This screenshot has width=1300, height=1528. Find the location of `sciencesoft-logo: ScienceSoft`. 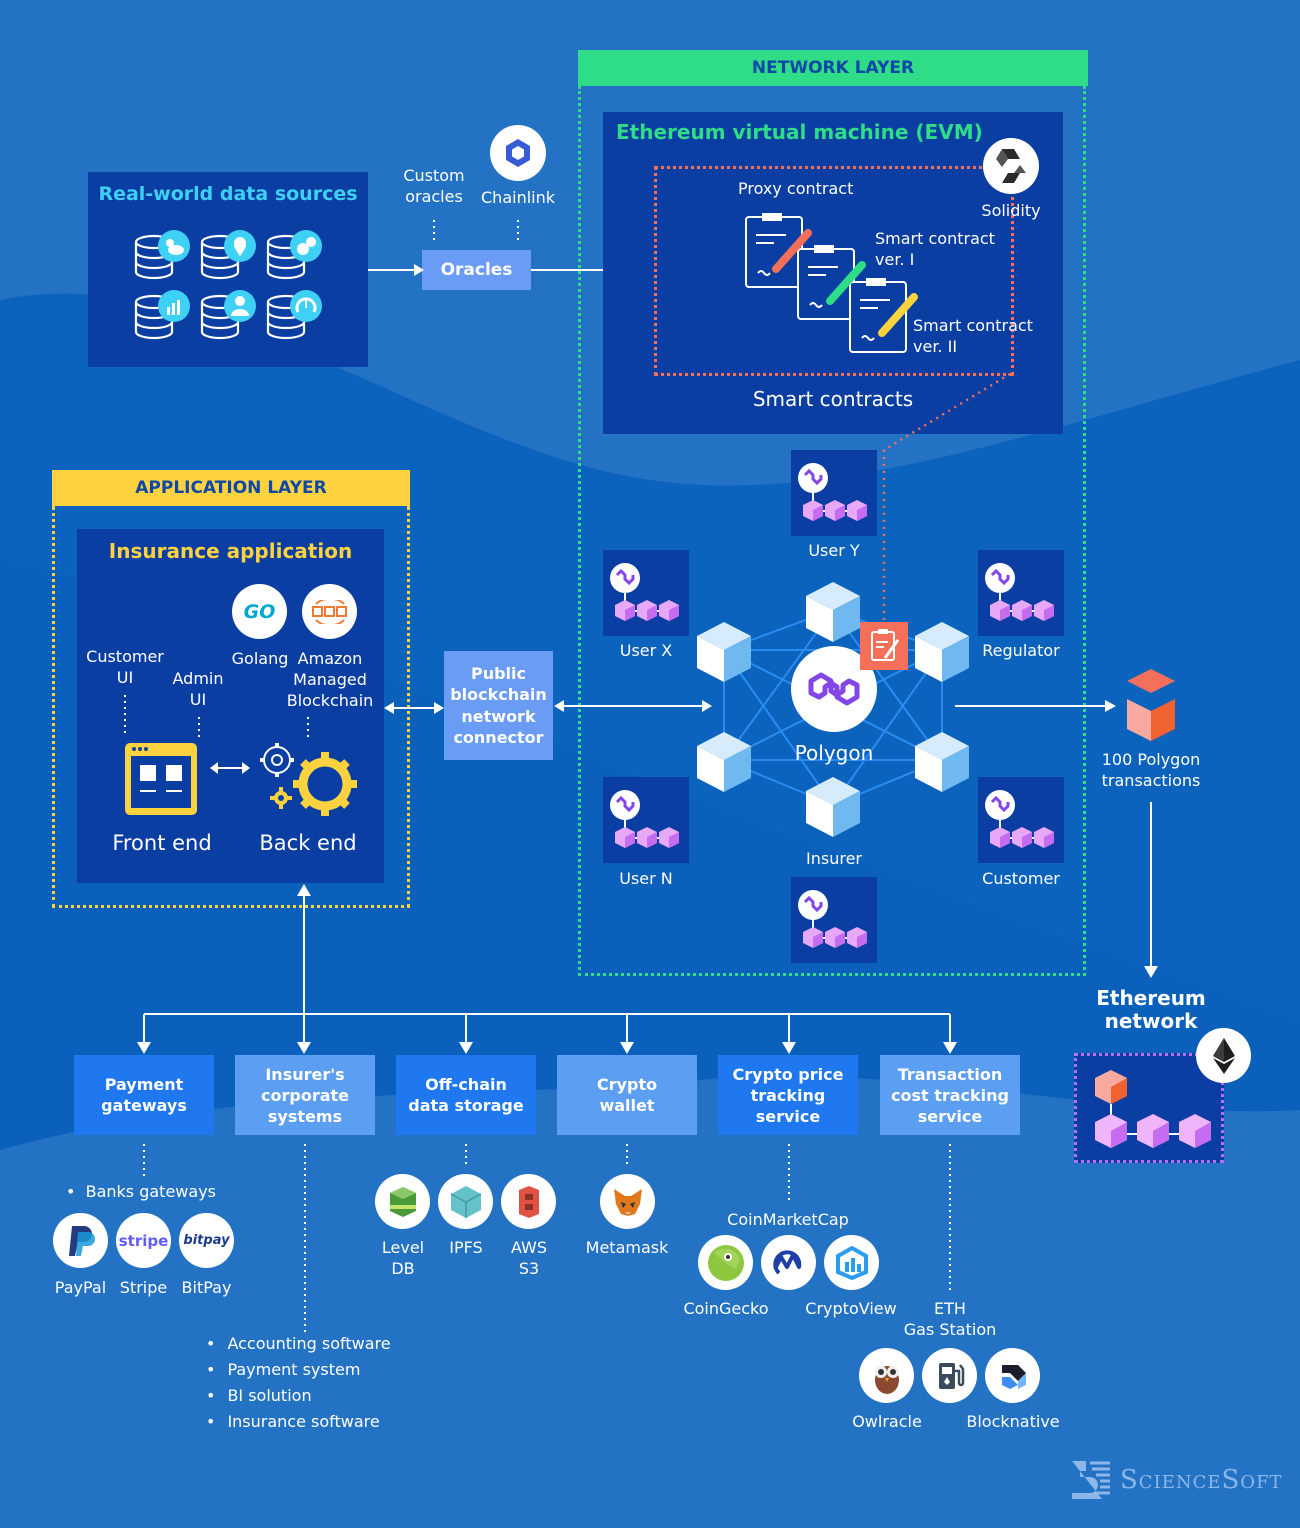

sciencesoft-logo: ScienceSoft is located at coordinates (1176, 1480).